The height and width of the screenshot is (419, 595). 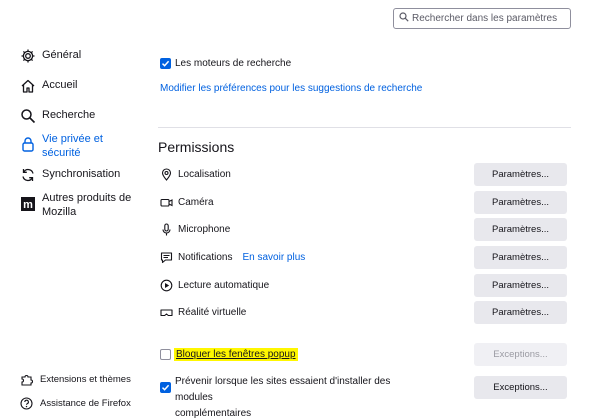 I want to click on sidebar-item-label: Vie privée et sécurité, so click(x=72, y=146).